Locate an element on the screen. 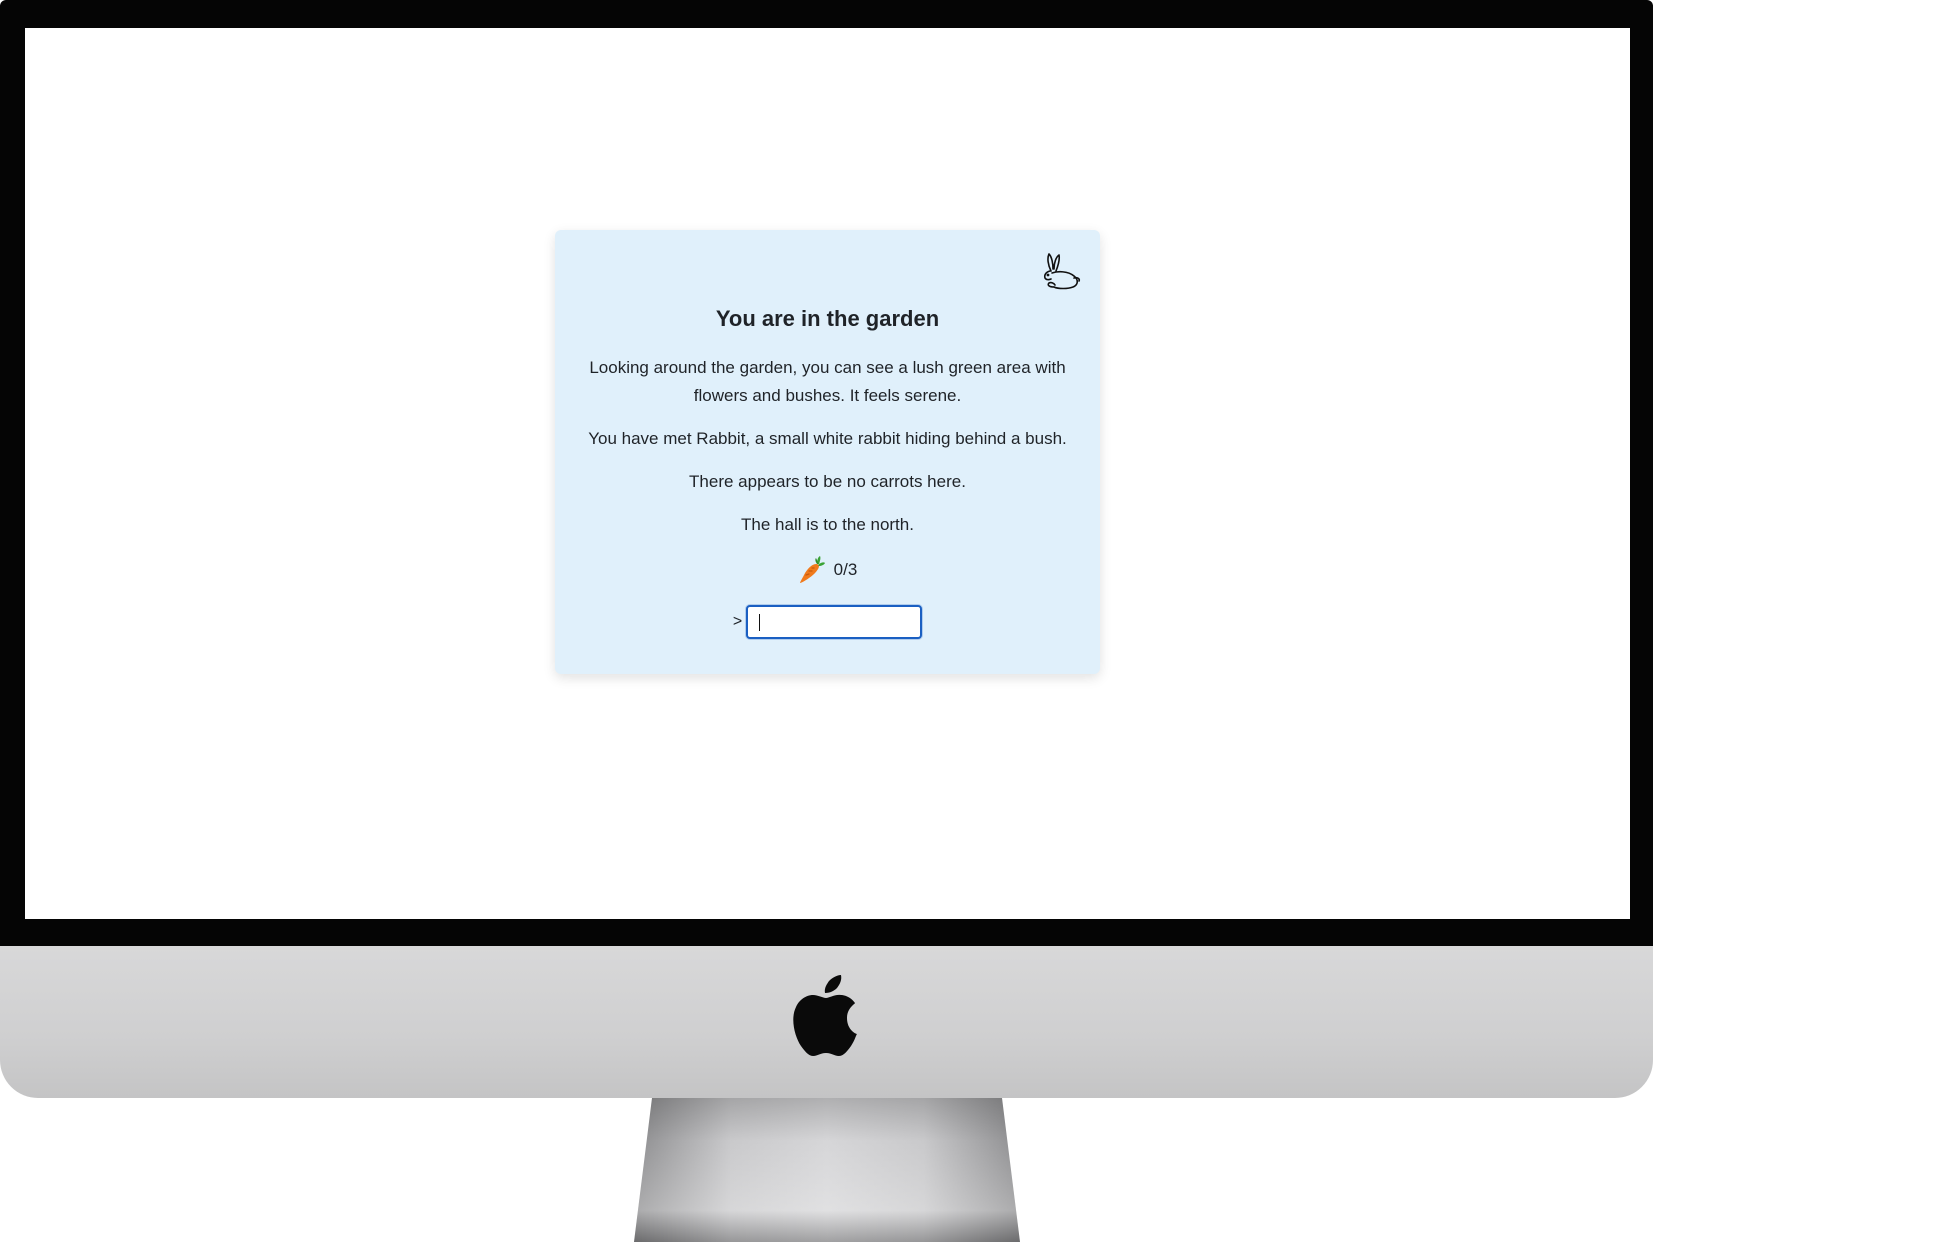 The width and height of the screenshot is (1947, 1242). command-input-wrapper is located at coordinates (834, 622).